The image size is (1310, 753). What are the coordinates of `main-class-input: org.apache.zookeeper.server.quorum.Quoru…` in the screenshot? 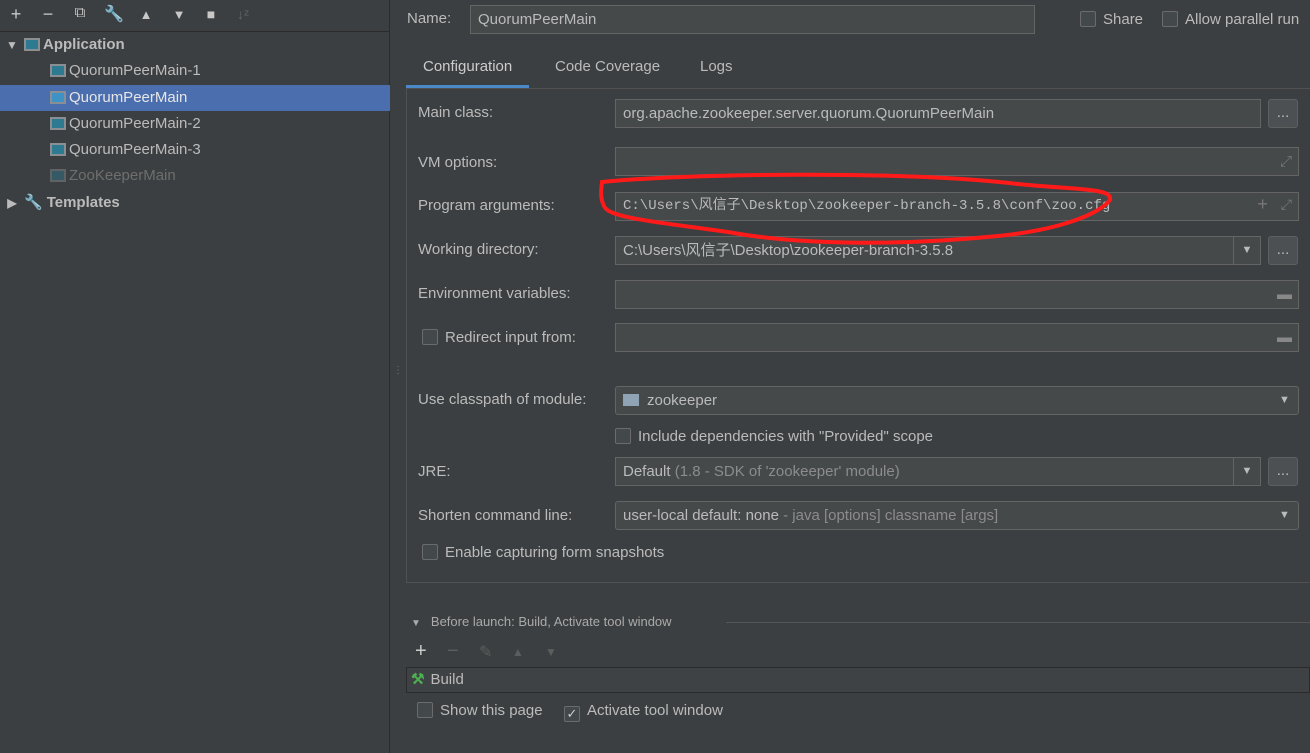 It's located at (938, 113).